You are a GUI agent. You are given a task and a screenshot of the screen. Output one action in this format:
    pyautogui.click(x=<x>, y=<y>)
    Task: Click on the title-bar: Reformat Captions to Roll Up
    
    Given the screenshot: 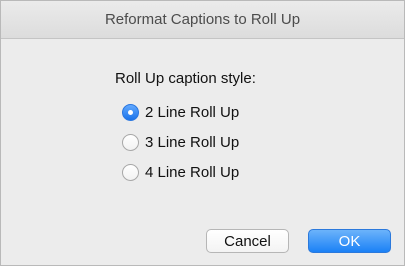 What is the action you would take?
    pyautogui.click(x=202, y=20)
    